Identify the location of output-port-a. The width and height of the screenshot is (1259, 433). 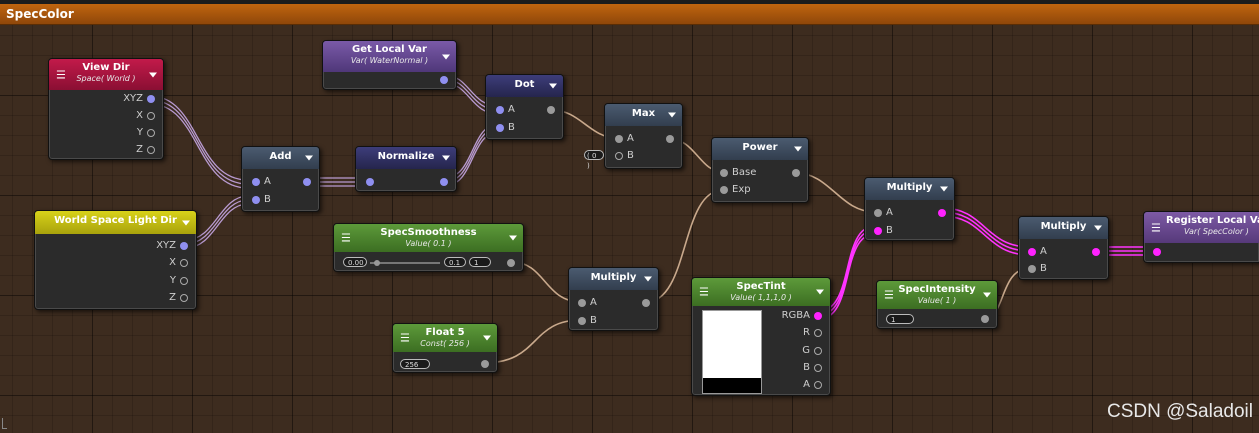
(818, 385).